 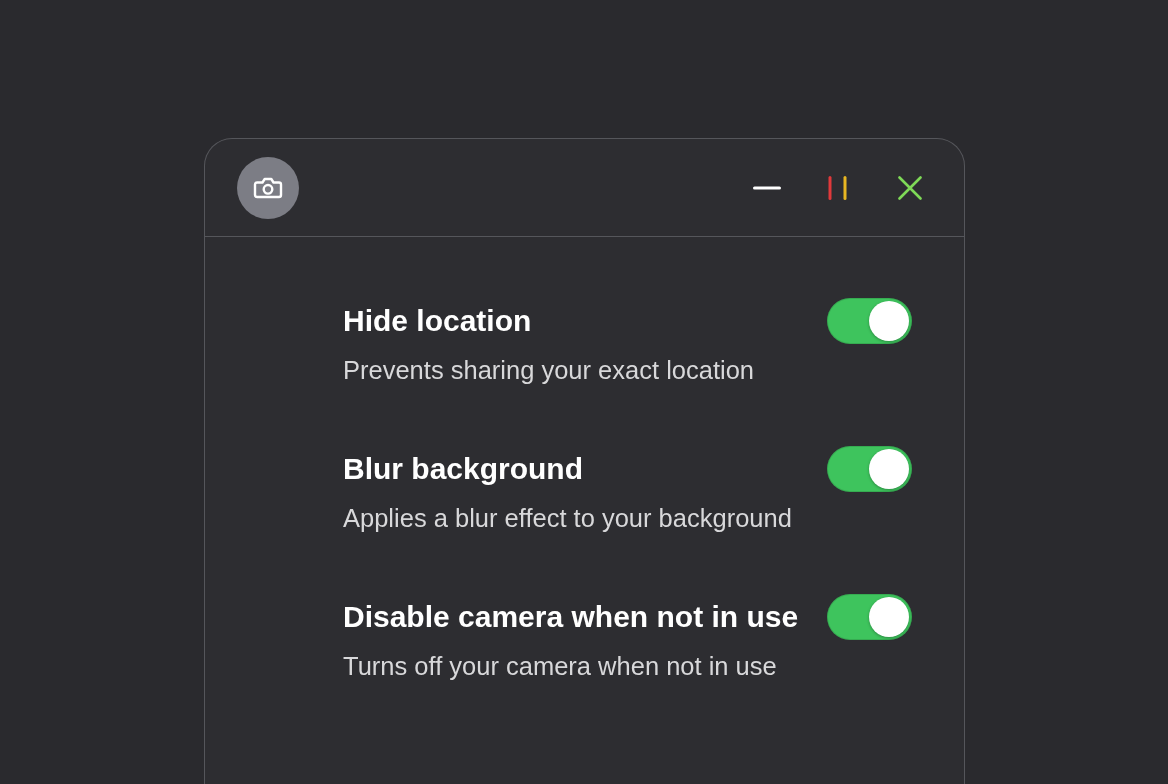 I want to click on setting-title: Blur background, so click(x=463, y=469).